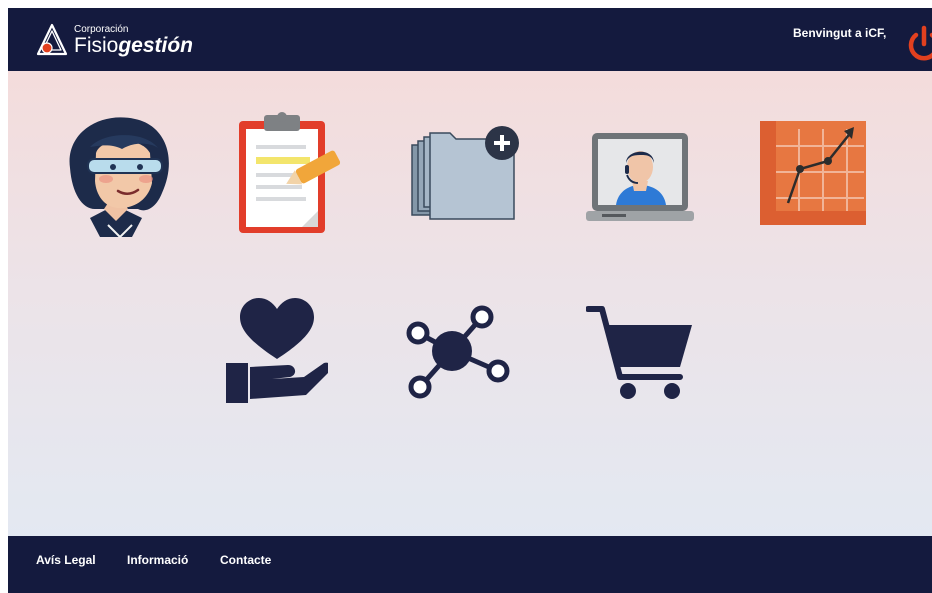  I want to click on tile-folders-add, so click(466, 173).